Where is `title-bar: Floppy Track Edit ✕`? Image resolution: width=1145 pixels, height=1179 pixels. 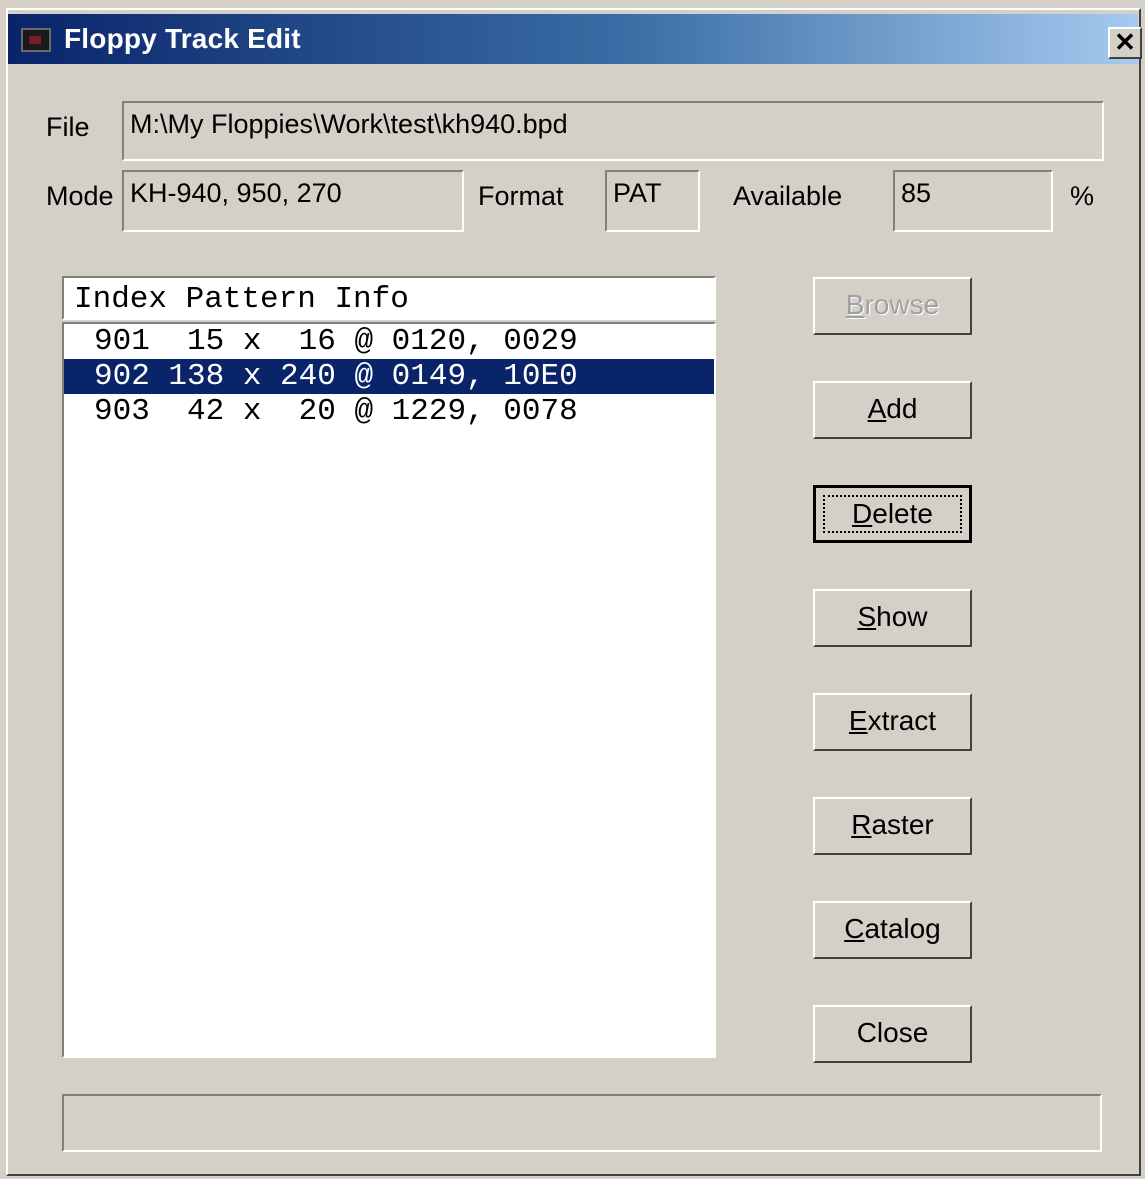
title-bar: Floppy Track Edit ✕ is located at coordinates (575, 39).